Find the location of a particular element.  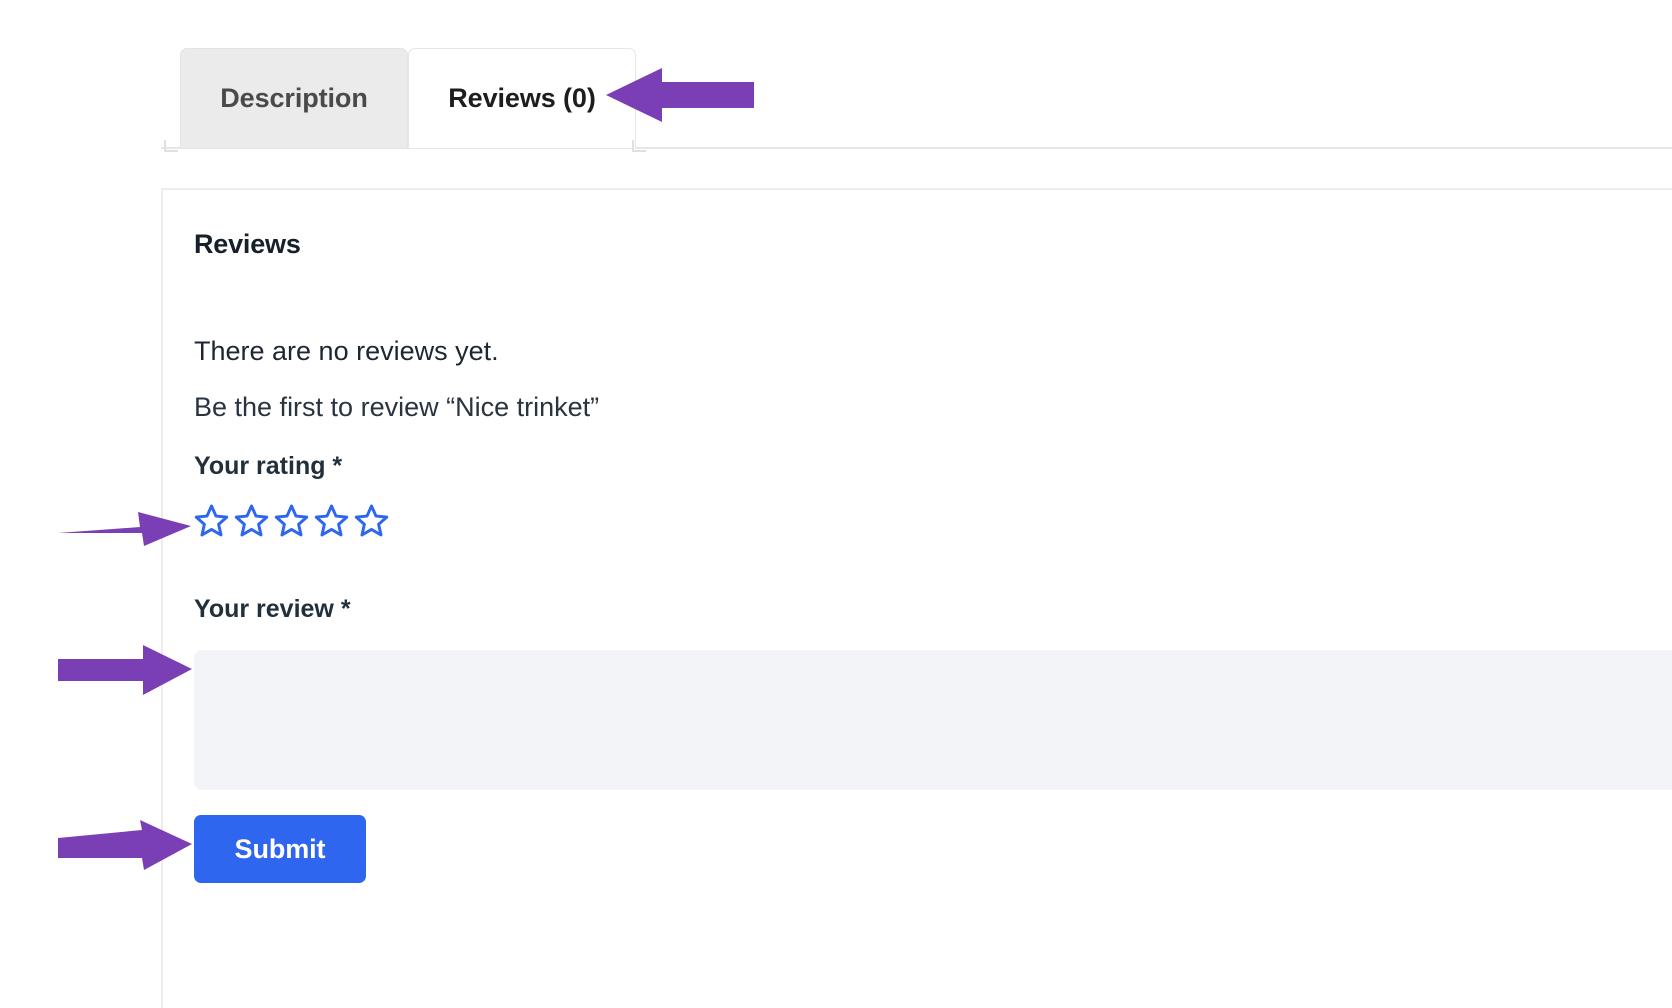

be-first-to-review-message: Be the first to review “Nice trinket” is located at coordinates (397, 407).